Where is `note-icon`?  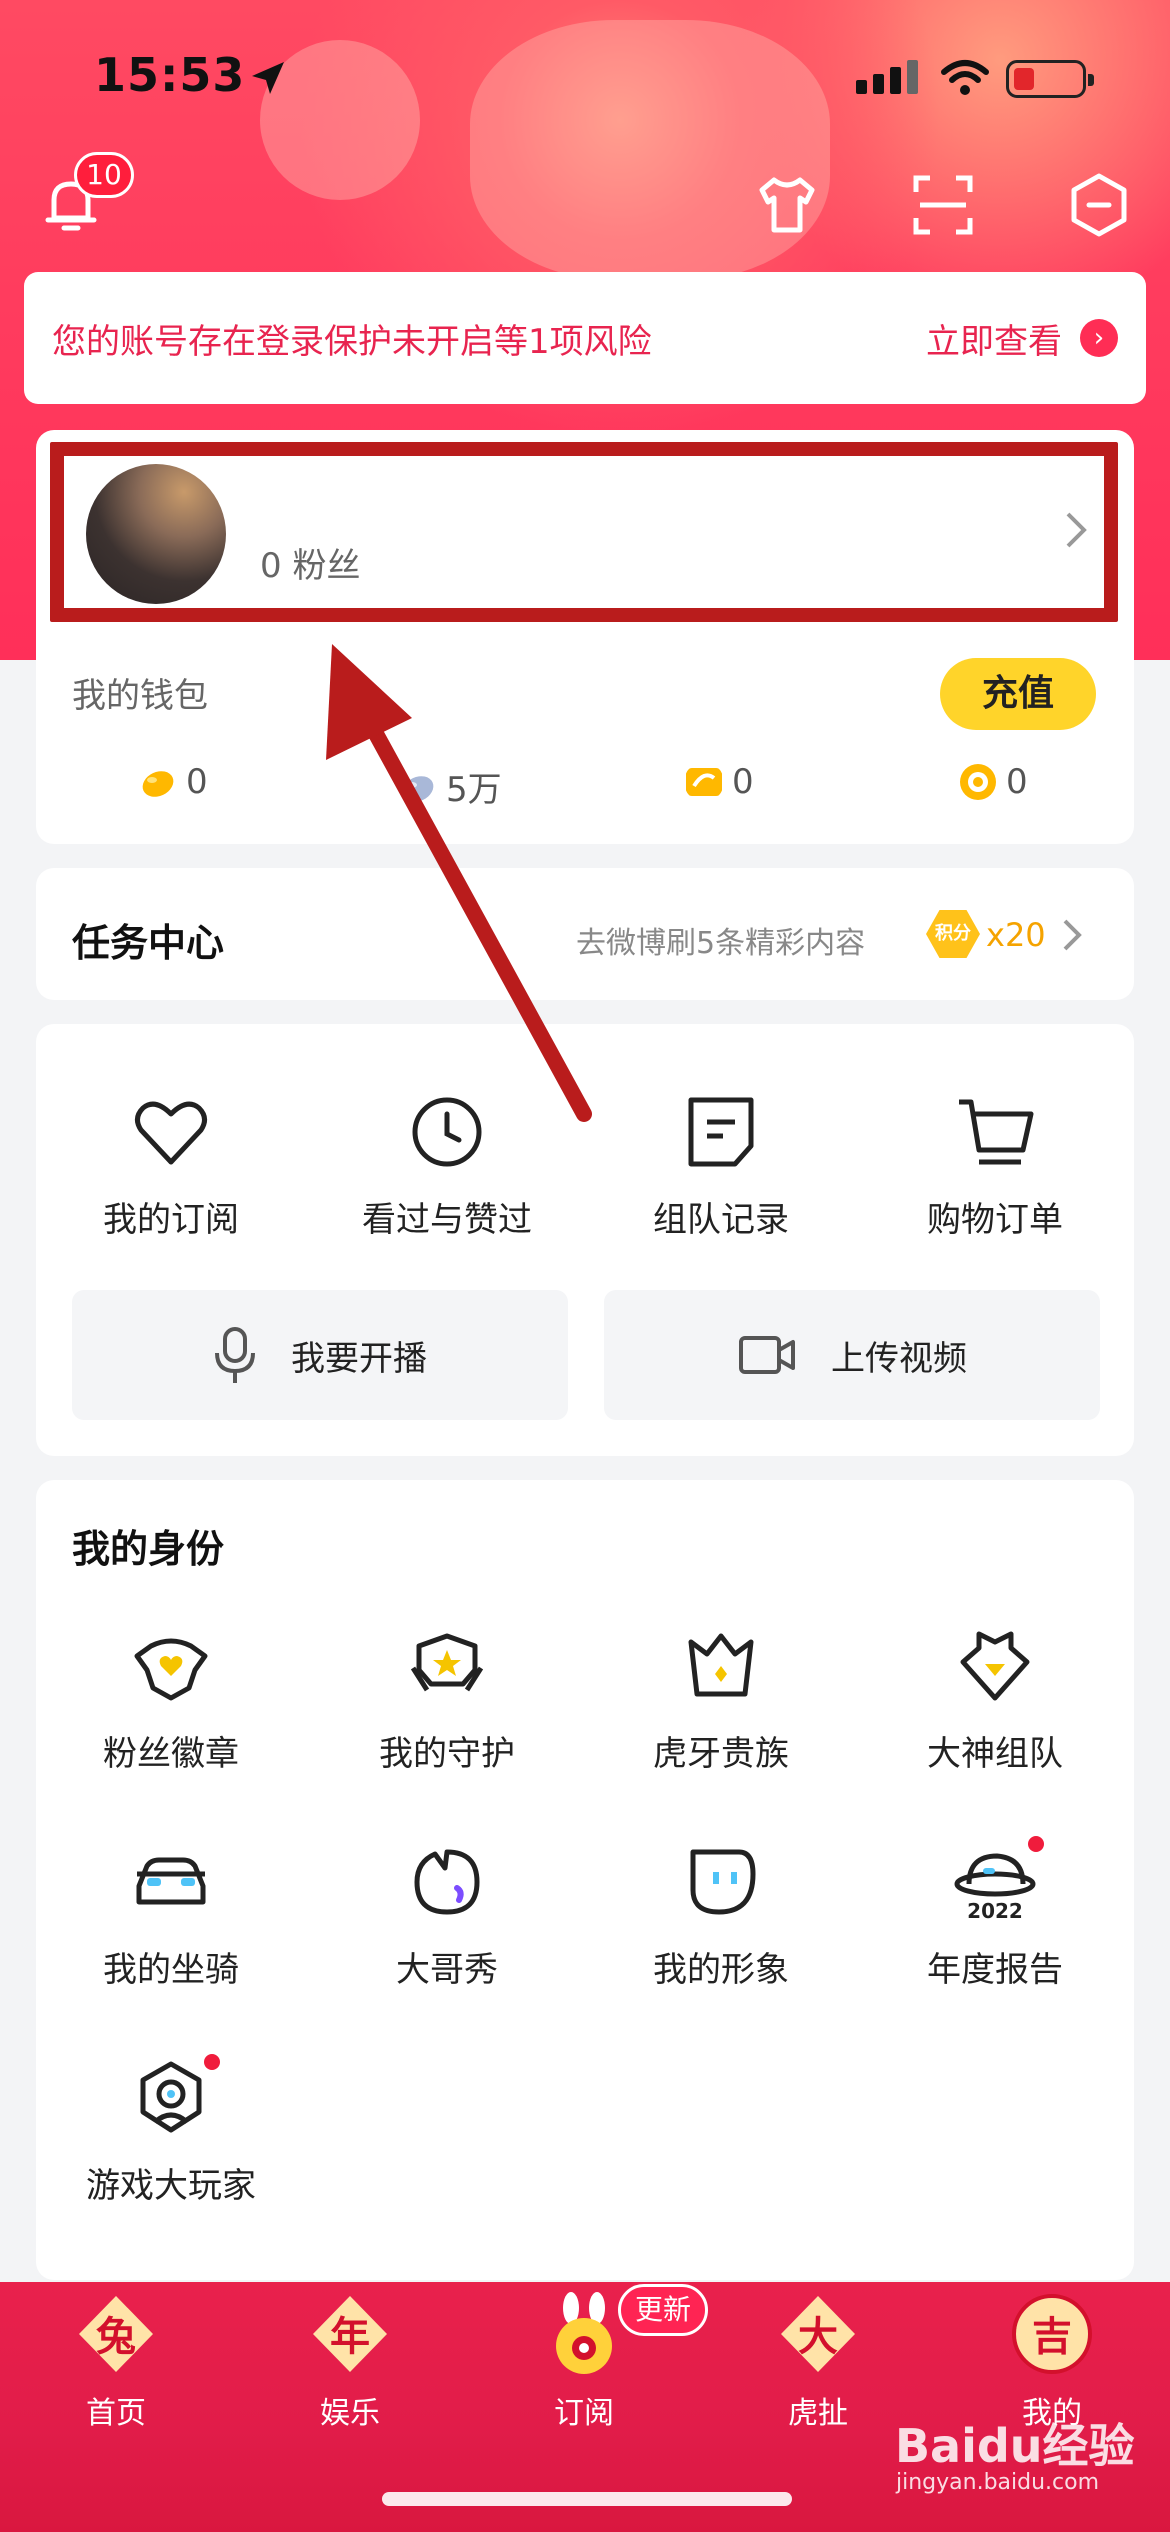 note-icon is located at coordinates (721, 1132).